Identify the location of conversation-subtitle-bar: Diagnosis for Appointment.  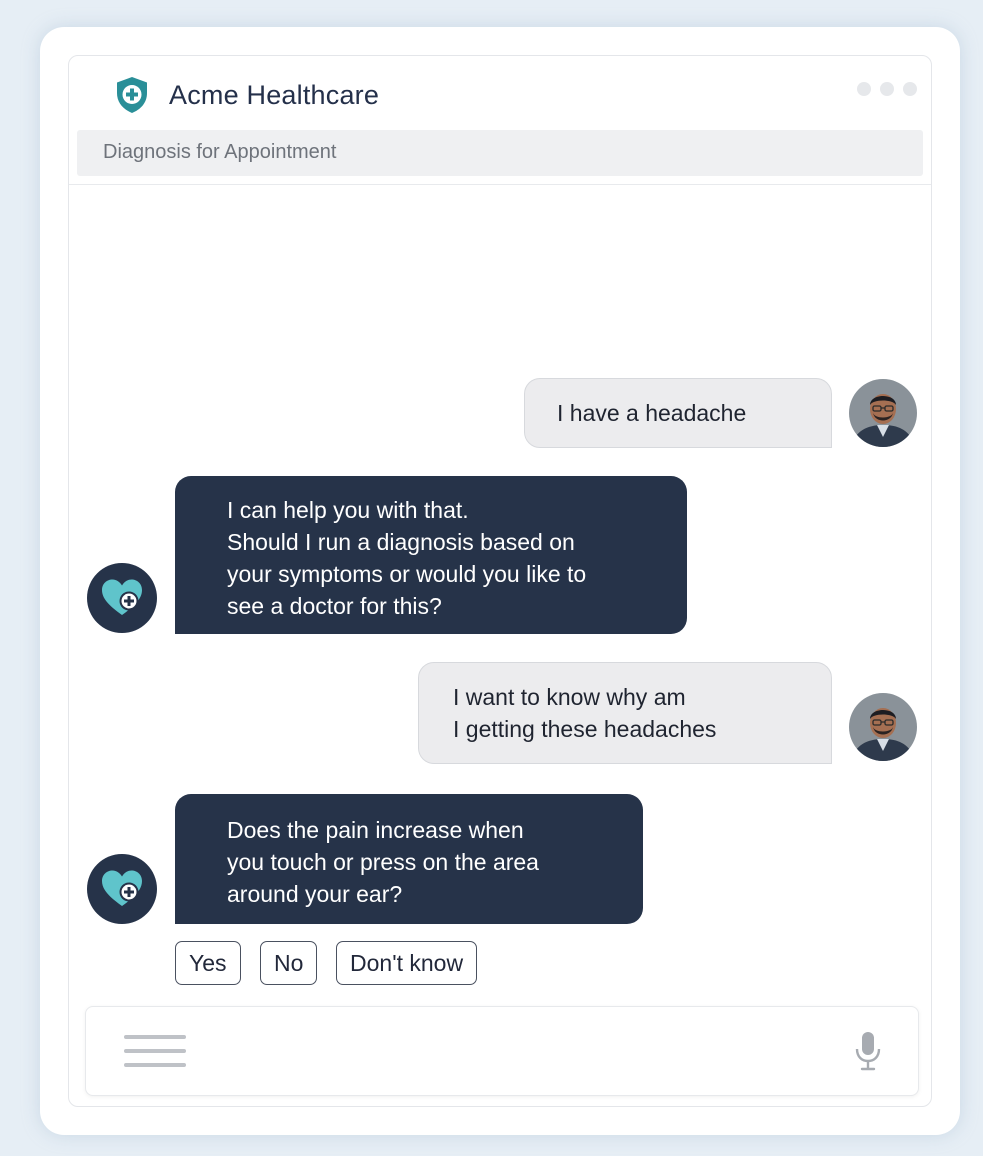
(500, 153).